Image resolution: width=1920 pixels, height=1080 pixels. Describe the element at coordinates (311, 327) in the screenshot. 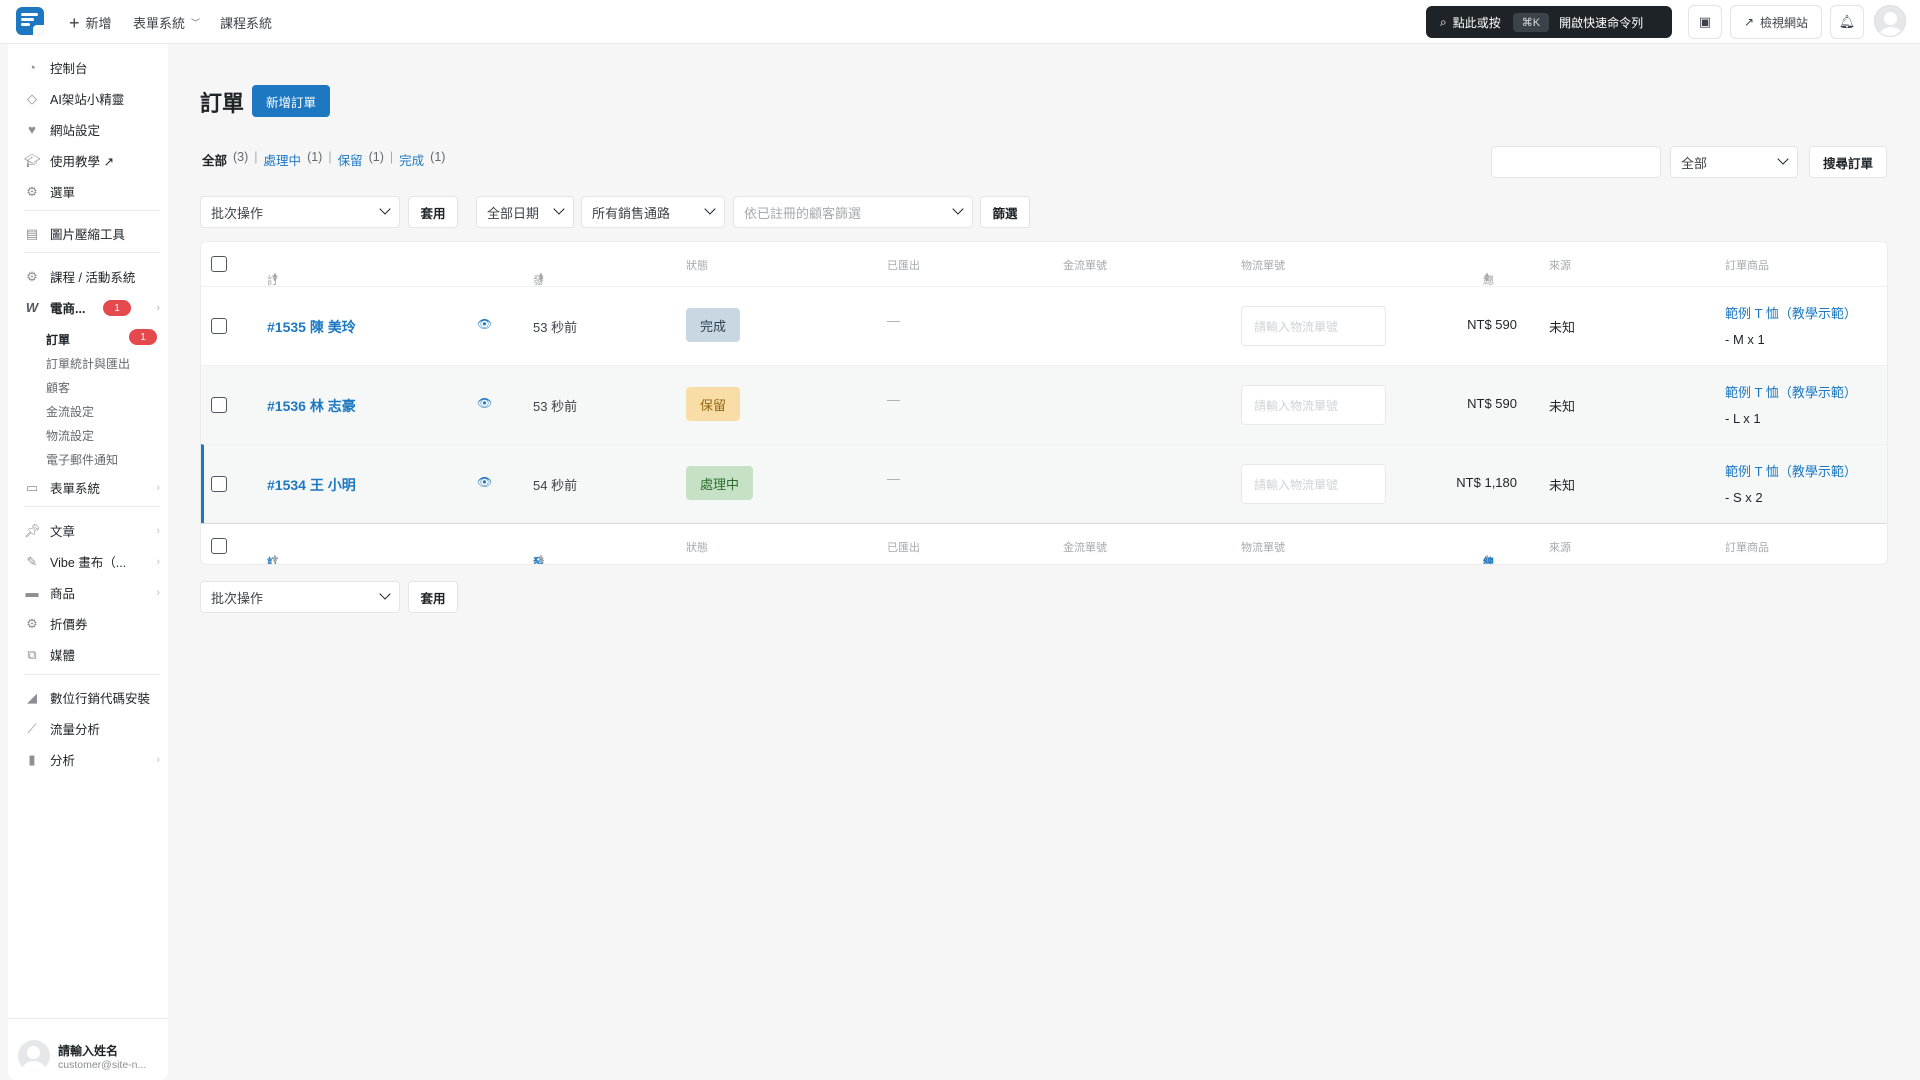

I see `order-link: #1535 陳 美玲` at that location.